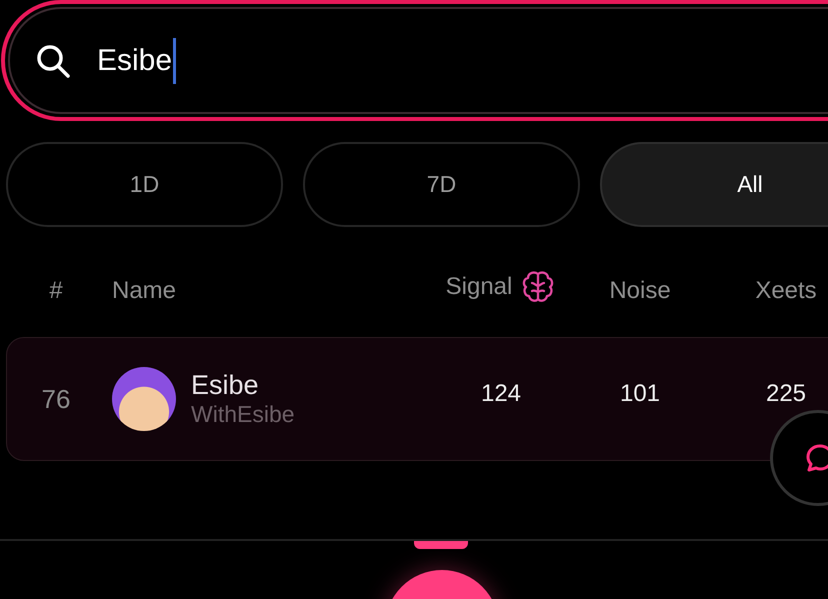 The width and height of the screenshot is (828, 599). What do you see at coordinates (53, 60) in the screenshot?
I see `search-icon` at bounding box center [53, 60].